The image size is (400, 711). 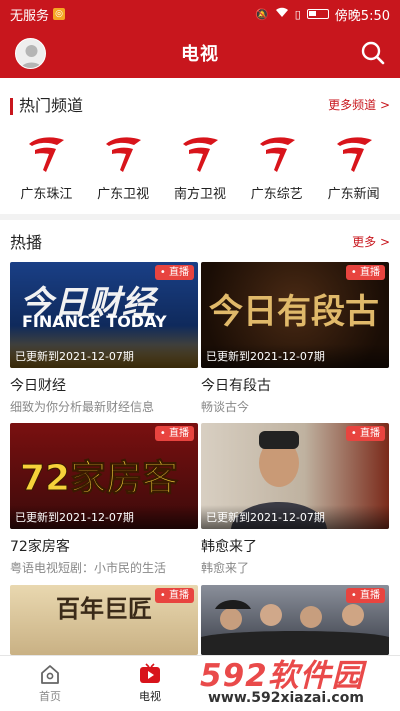 What do you see at coordinates (51, 105) in the screenshot?
I see `channels-section-title: 热门频道` at bounding box center [51, 105].